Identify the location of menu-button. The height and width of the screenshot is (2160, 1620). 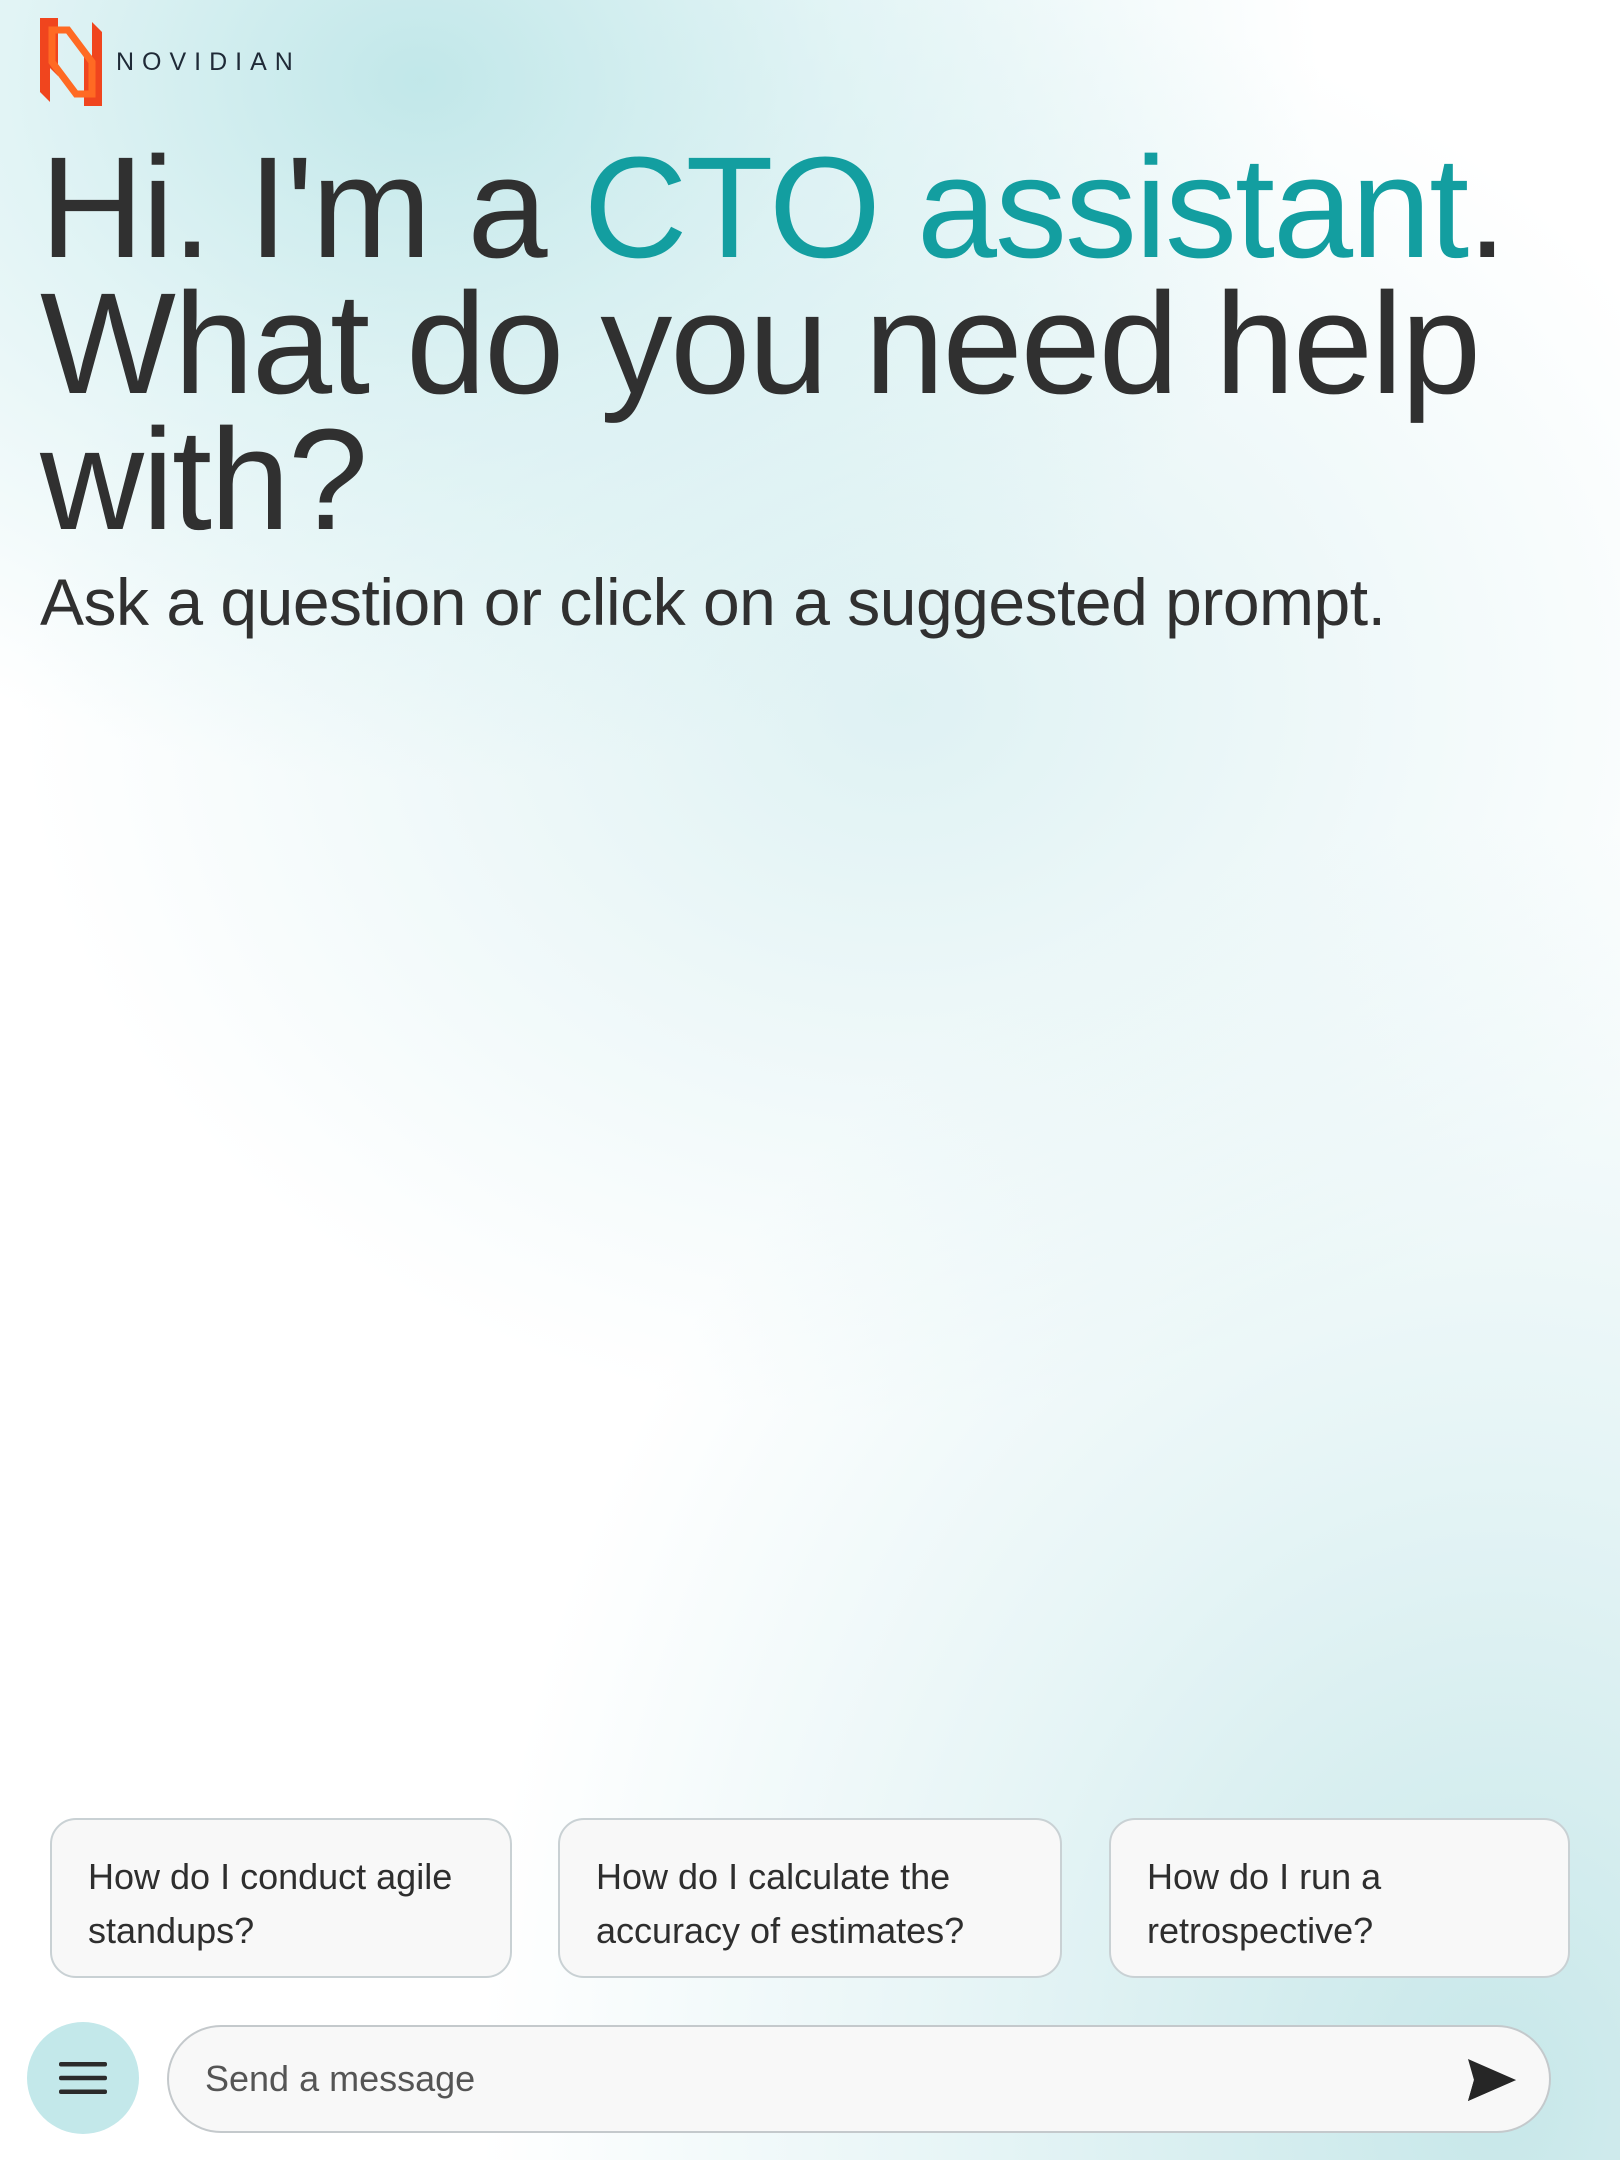
(83, 2078).